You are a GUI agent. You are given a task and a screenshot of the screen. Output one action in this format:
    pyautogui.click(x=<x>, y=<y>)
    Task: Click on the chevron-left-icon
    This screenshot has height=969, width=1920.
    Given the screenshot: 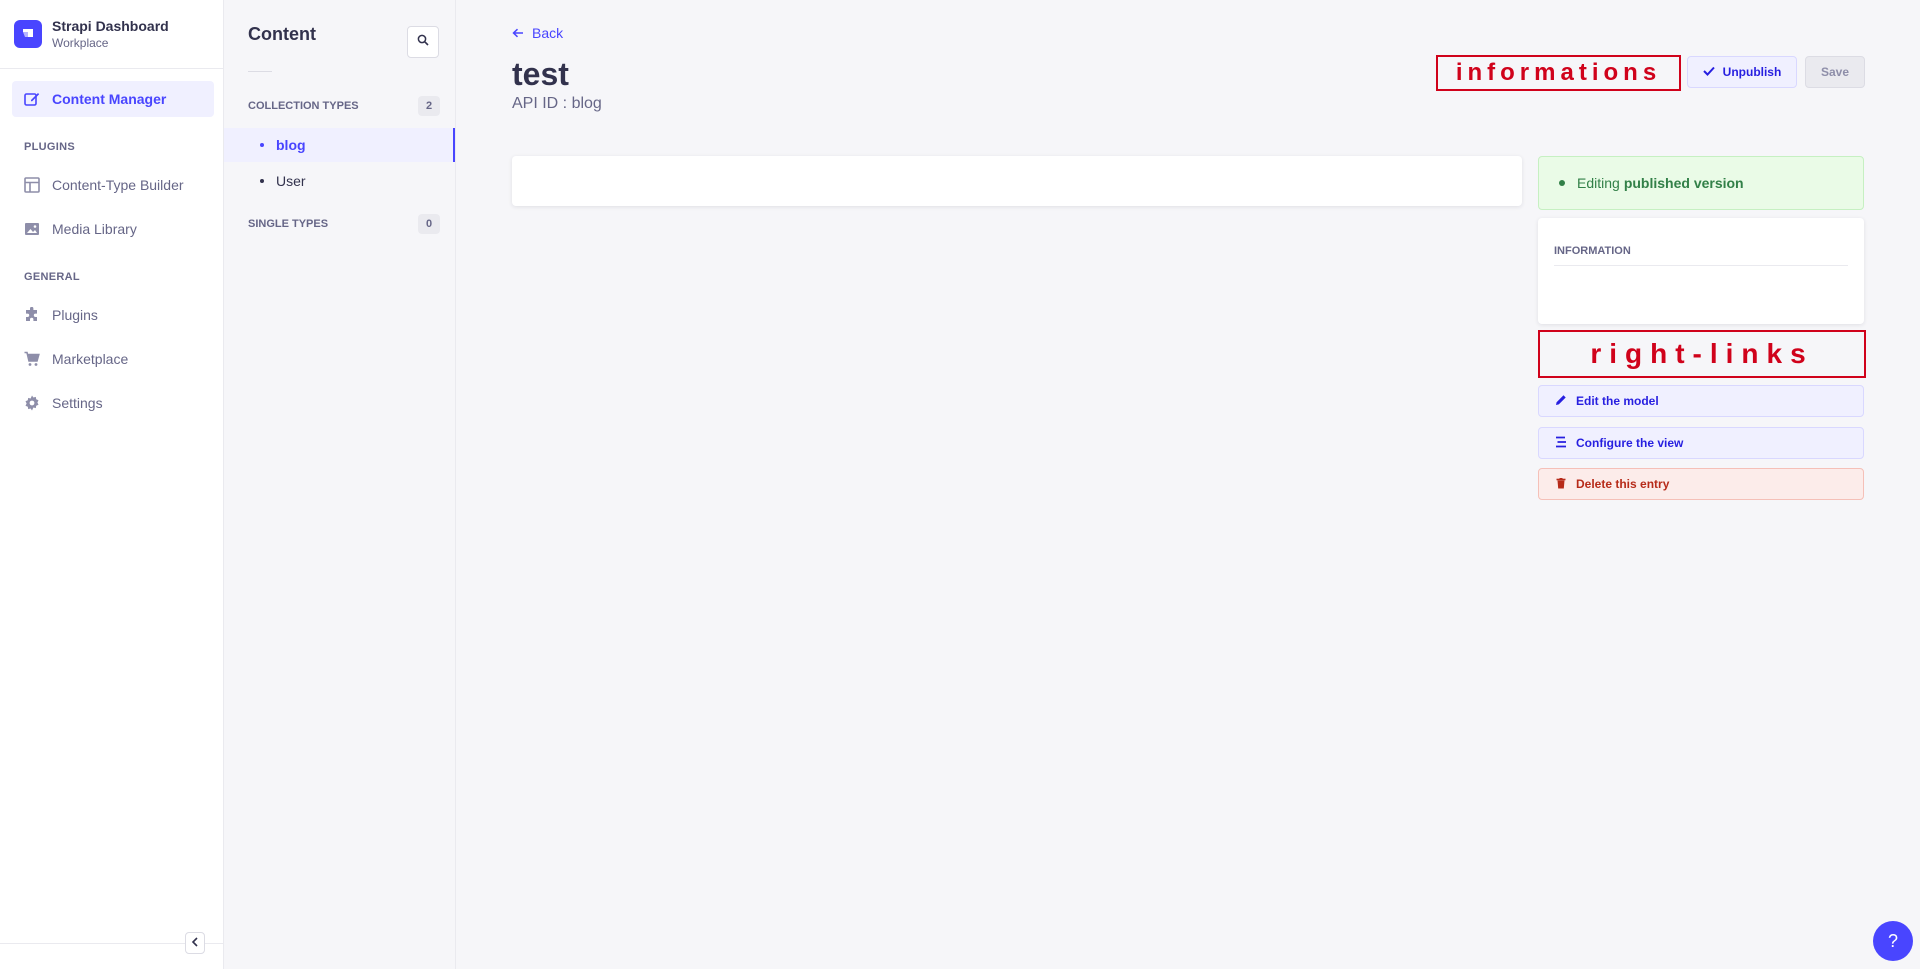 What is the action you would take?
    pyautogui.click(x=195, y=943)
    